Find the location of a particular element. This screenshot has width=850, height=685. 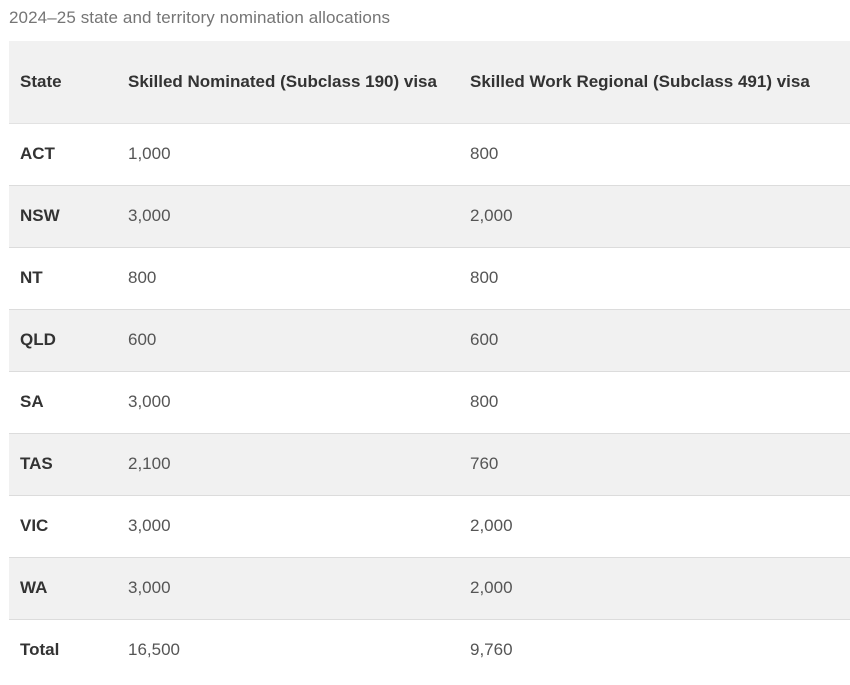

subclass-491-cell: 600 is located at coordinates (484, 339).